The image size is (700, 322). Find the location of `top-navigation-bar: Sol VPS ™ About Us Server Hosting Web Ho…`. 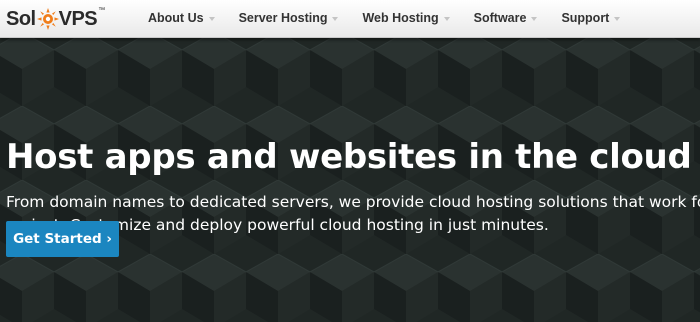

top-navigation-bar: Sol VPS ™ About Us Server Hosting Web Ho… is located at coordinates (350, 19).